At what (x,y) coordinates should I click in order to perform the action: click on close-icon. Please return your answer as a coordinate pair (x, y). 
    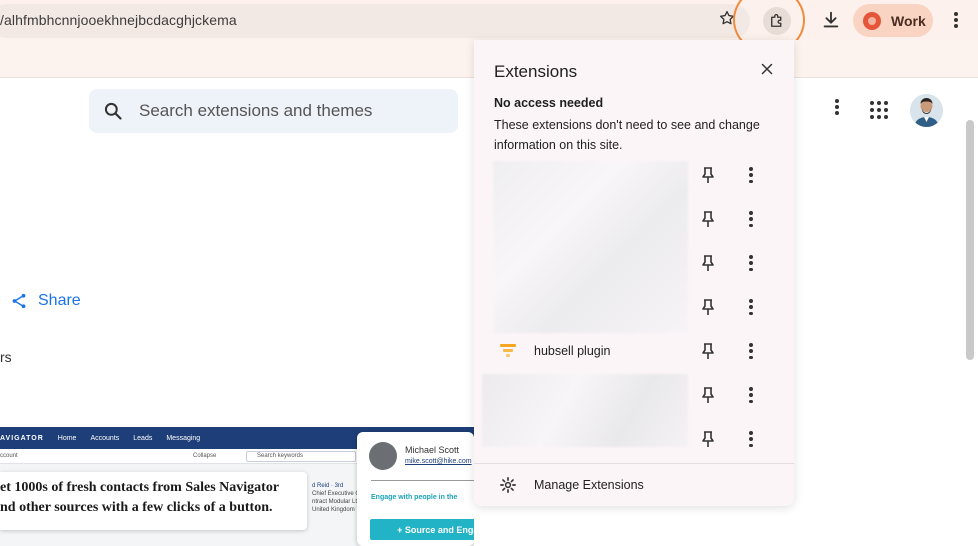
    Looking at the image, I should click on (767, 69).